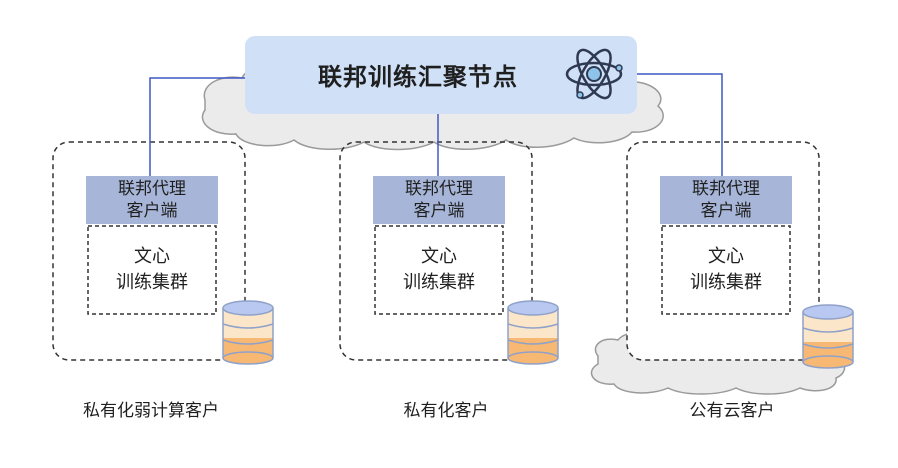 The image size is (898, 468). What do you see at coordinates (446, 410) in the screenshot?
I see `customer-caption-2: 私有化客户` at bounding box center [446, 410].